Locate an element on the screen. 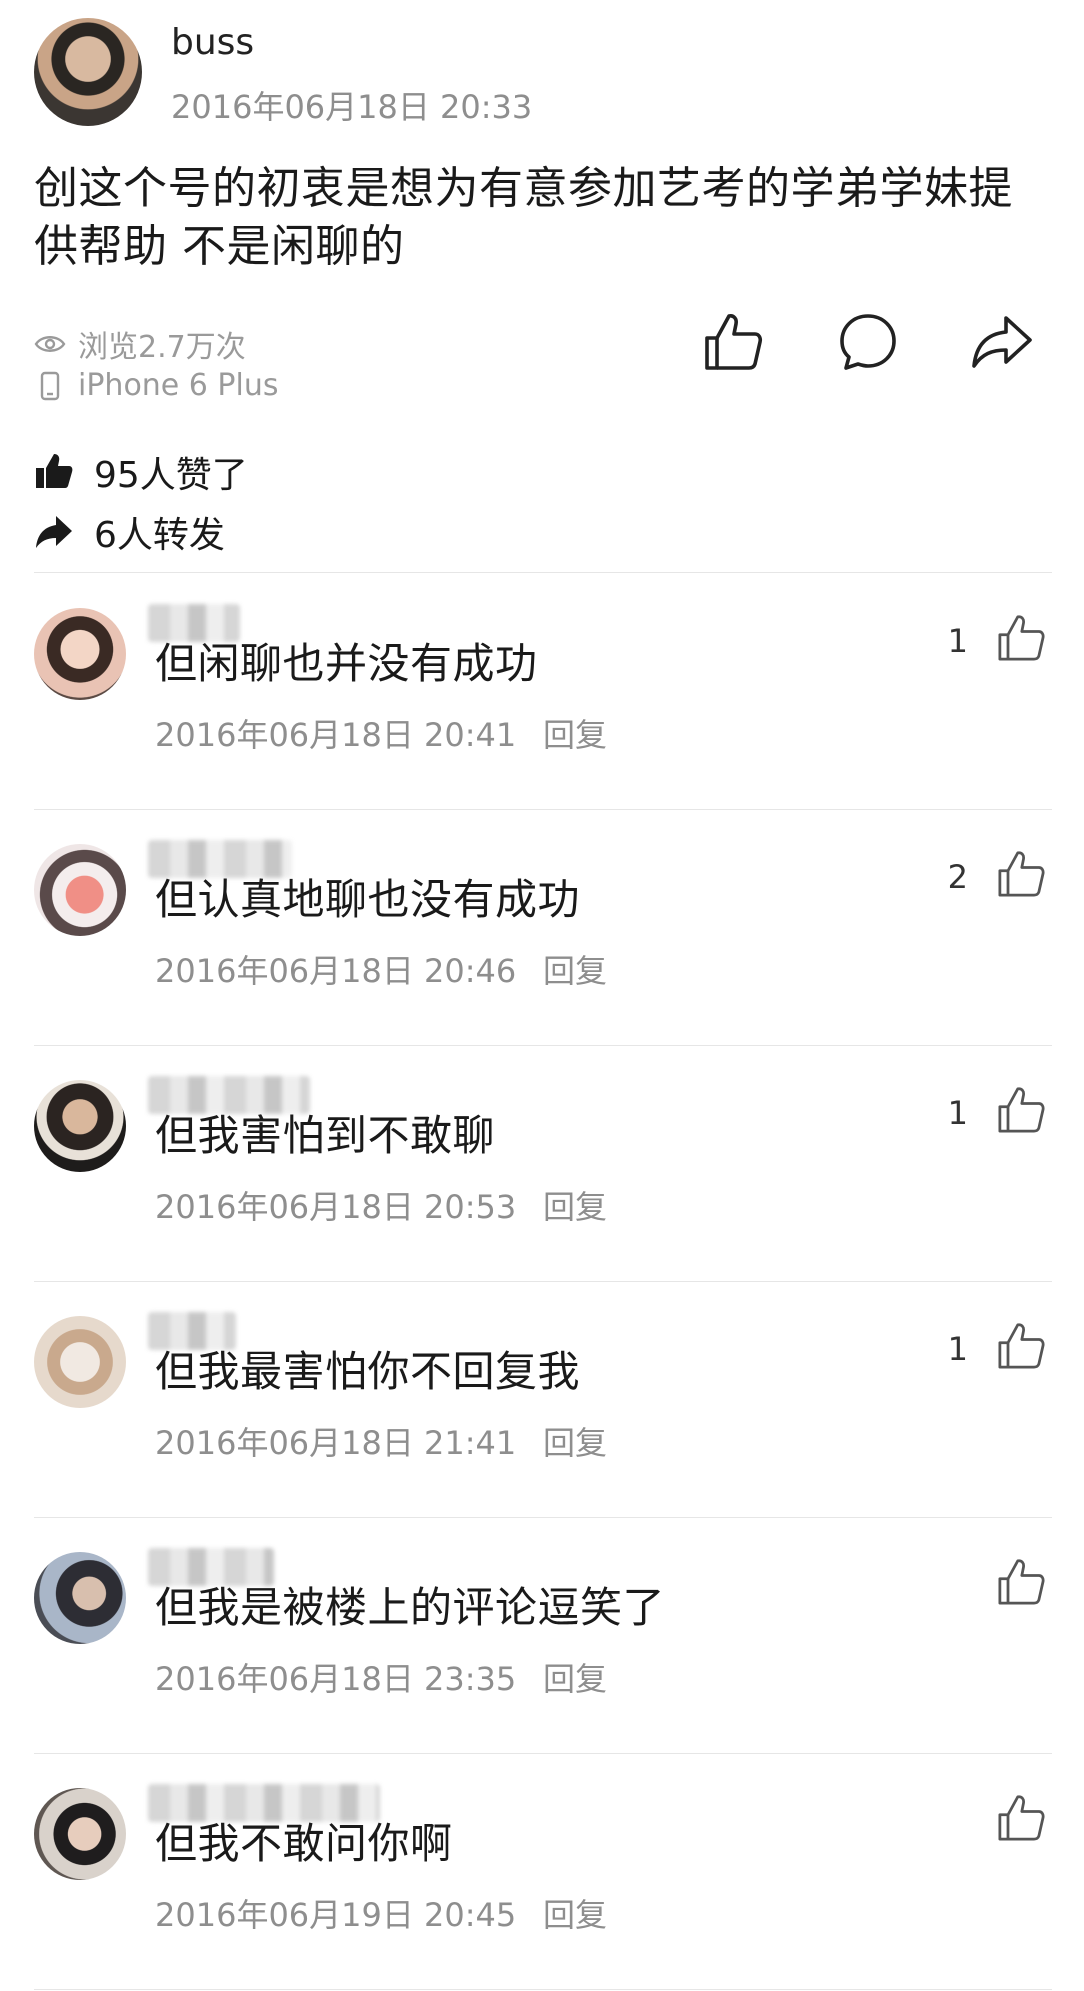  comment-button is located at coordinates (868, 342).